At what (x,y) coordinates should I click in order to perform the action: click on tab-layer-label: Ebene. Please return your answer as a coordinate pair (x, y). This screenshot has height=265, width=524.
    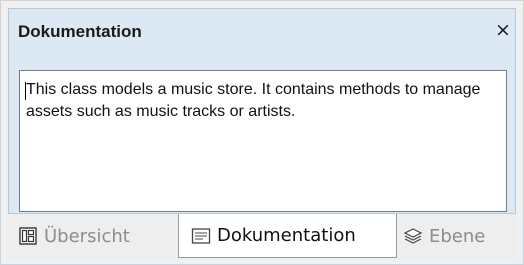
    Looking at the image, I should click on (457, 236).